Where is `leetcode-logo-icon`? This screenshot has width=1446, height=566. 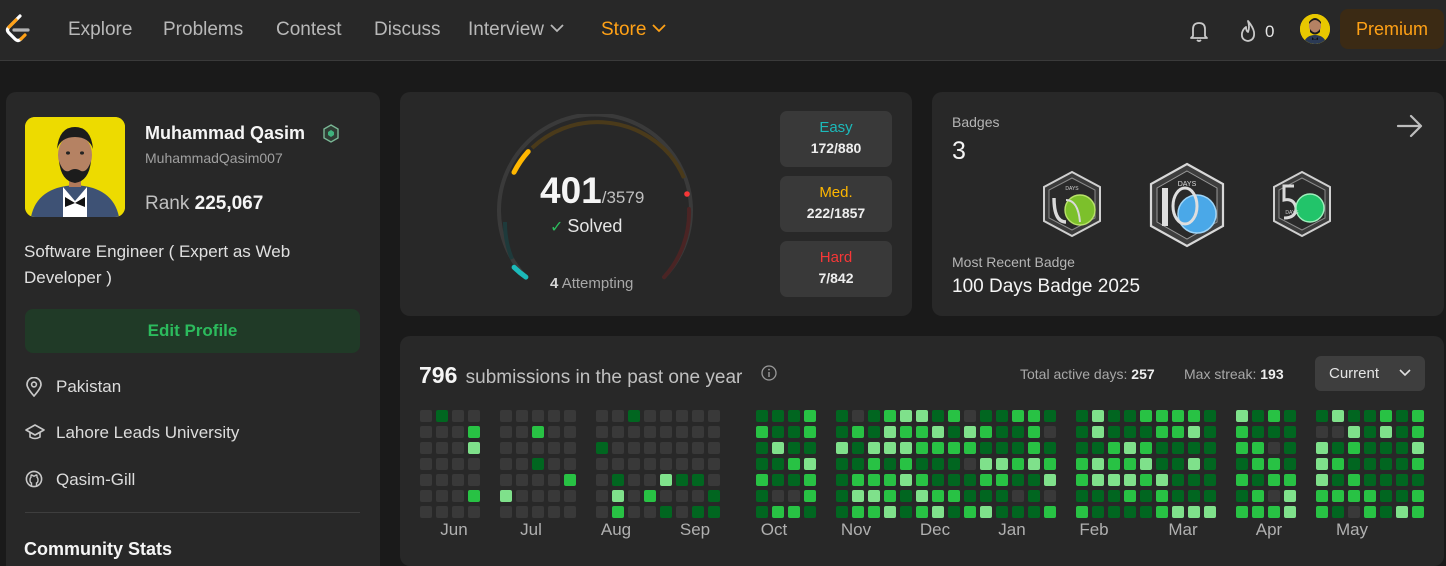 leetcode-logo-icon is located at coordinates (17, 29).